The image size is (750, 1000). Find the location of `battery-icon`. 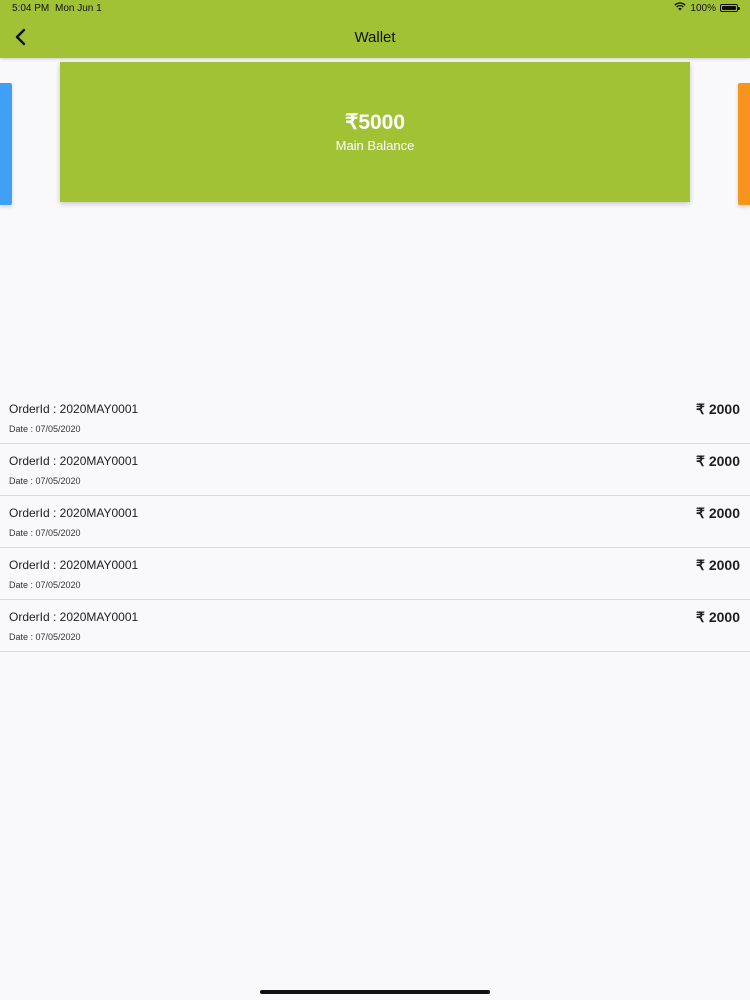

battery-icon is located at coordinates (730, 8).